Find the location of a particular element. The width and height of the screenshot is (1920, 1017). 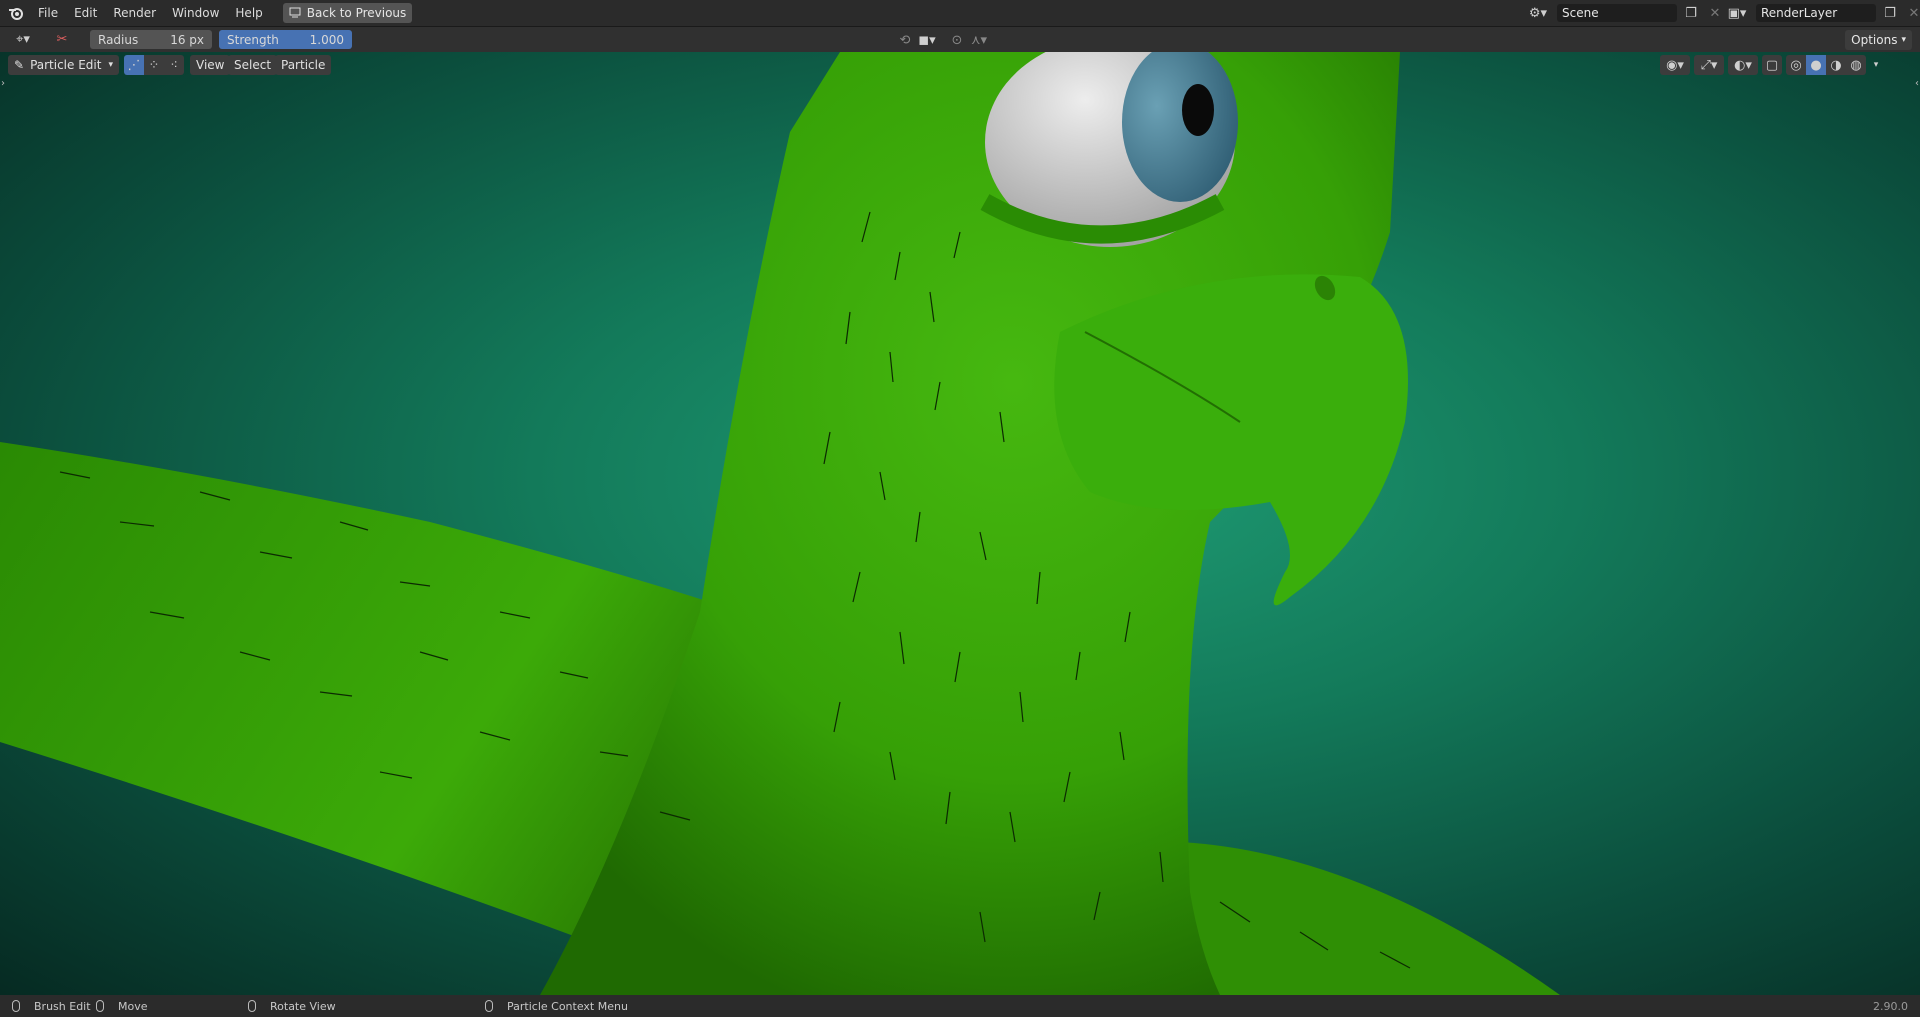

status-brush-edit: Brush Edit is located at coordinates (51, 1006).